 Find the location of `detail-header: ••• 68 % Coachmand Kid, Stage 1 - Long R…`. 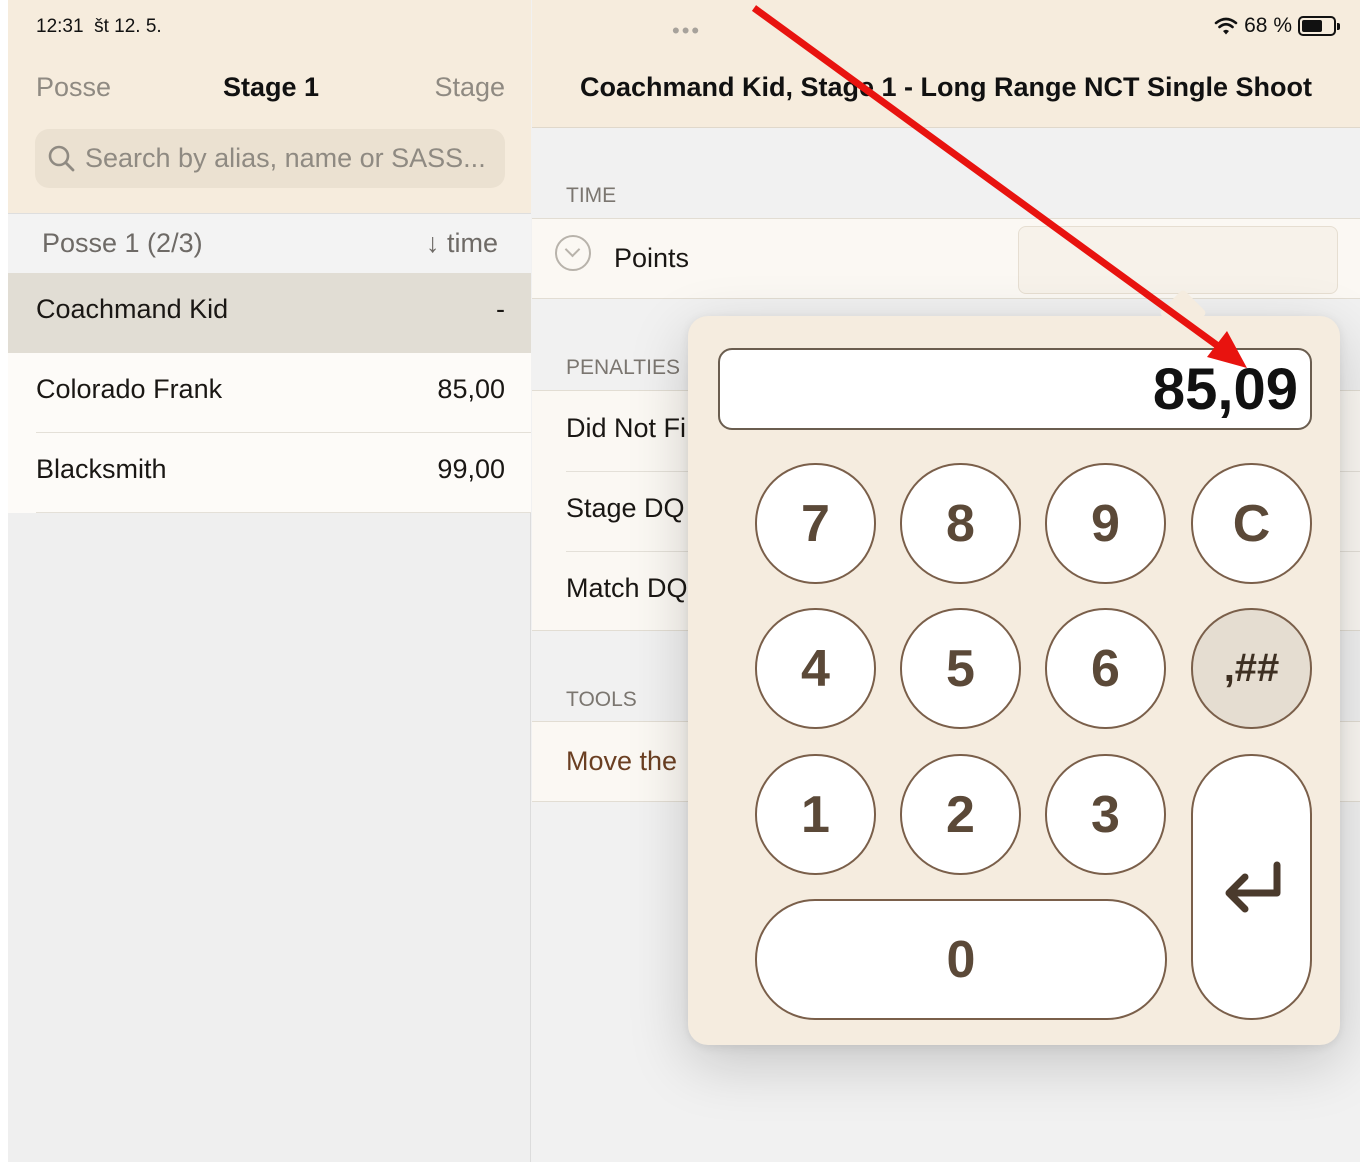

detail-header: ••• 68 % Coachmand Kid, Stage 1 - Long R… is located at coordinates (946, 64).